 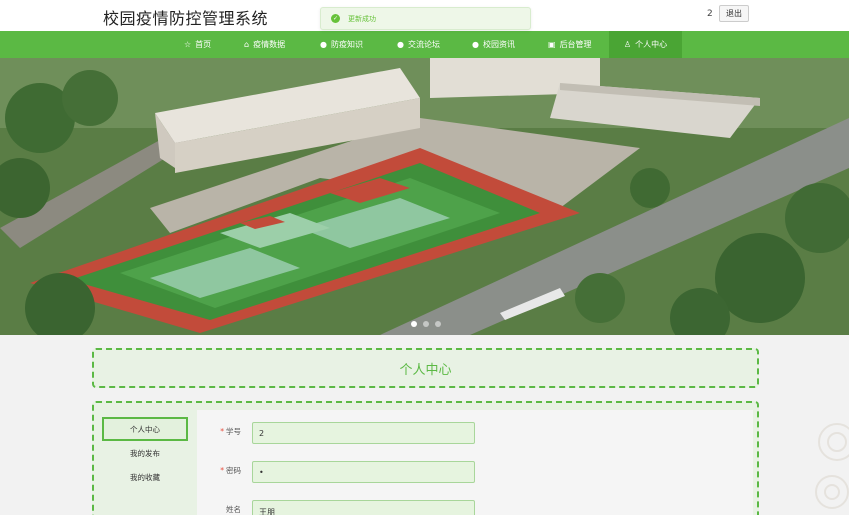 I want to click on side-menu: 个人中心 我的发布 我的收藏, so click(x=146, y=453).